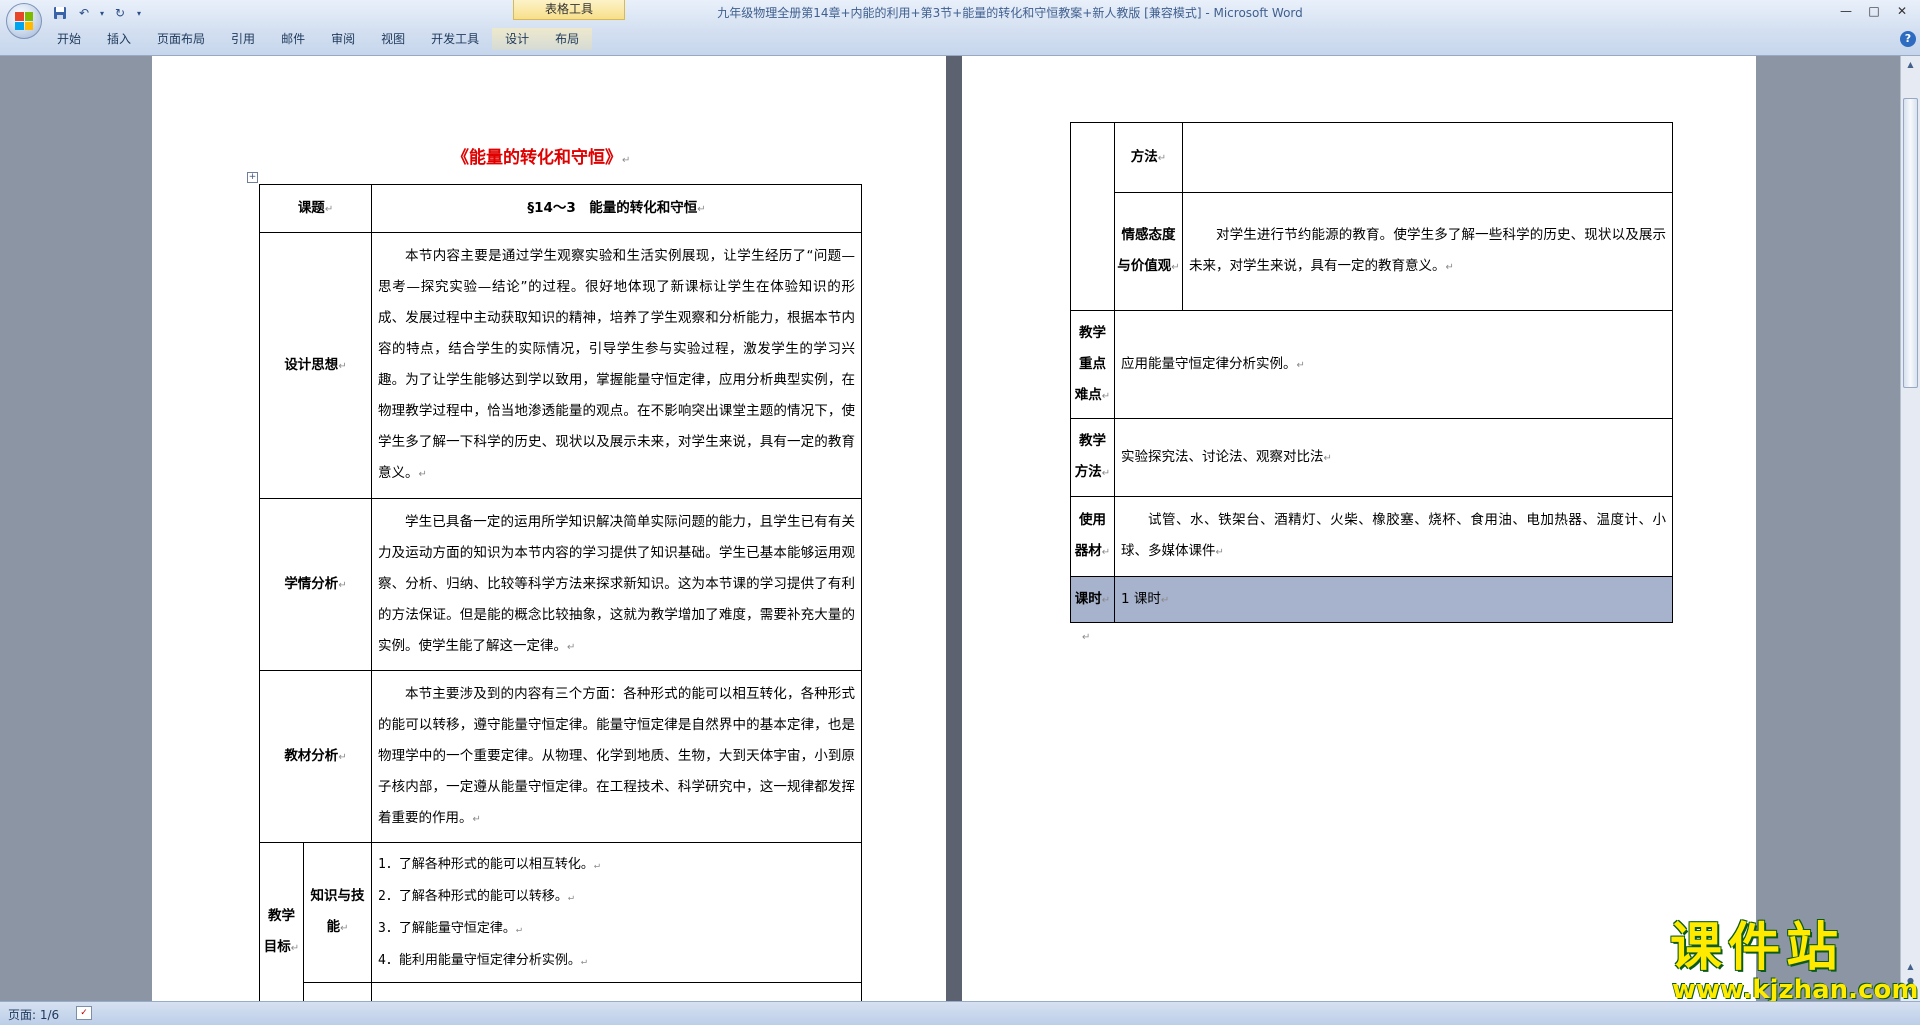  I want to click on customize-qat-icon: ▾, so click(139, 13).